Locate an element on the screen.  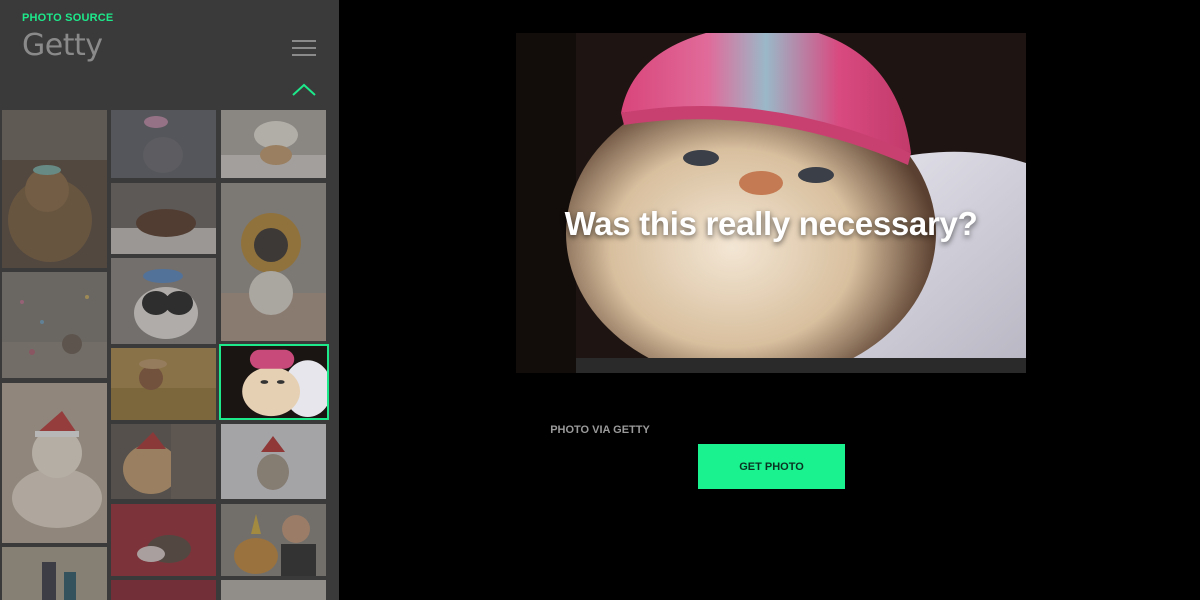
thumbnail-cat-red-blanket is located at coordinates (163, 540).